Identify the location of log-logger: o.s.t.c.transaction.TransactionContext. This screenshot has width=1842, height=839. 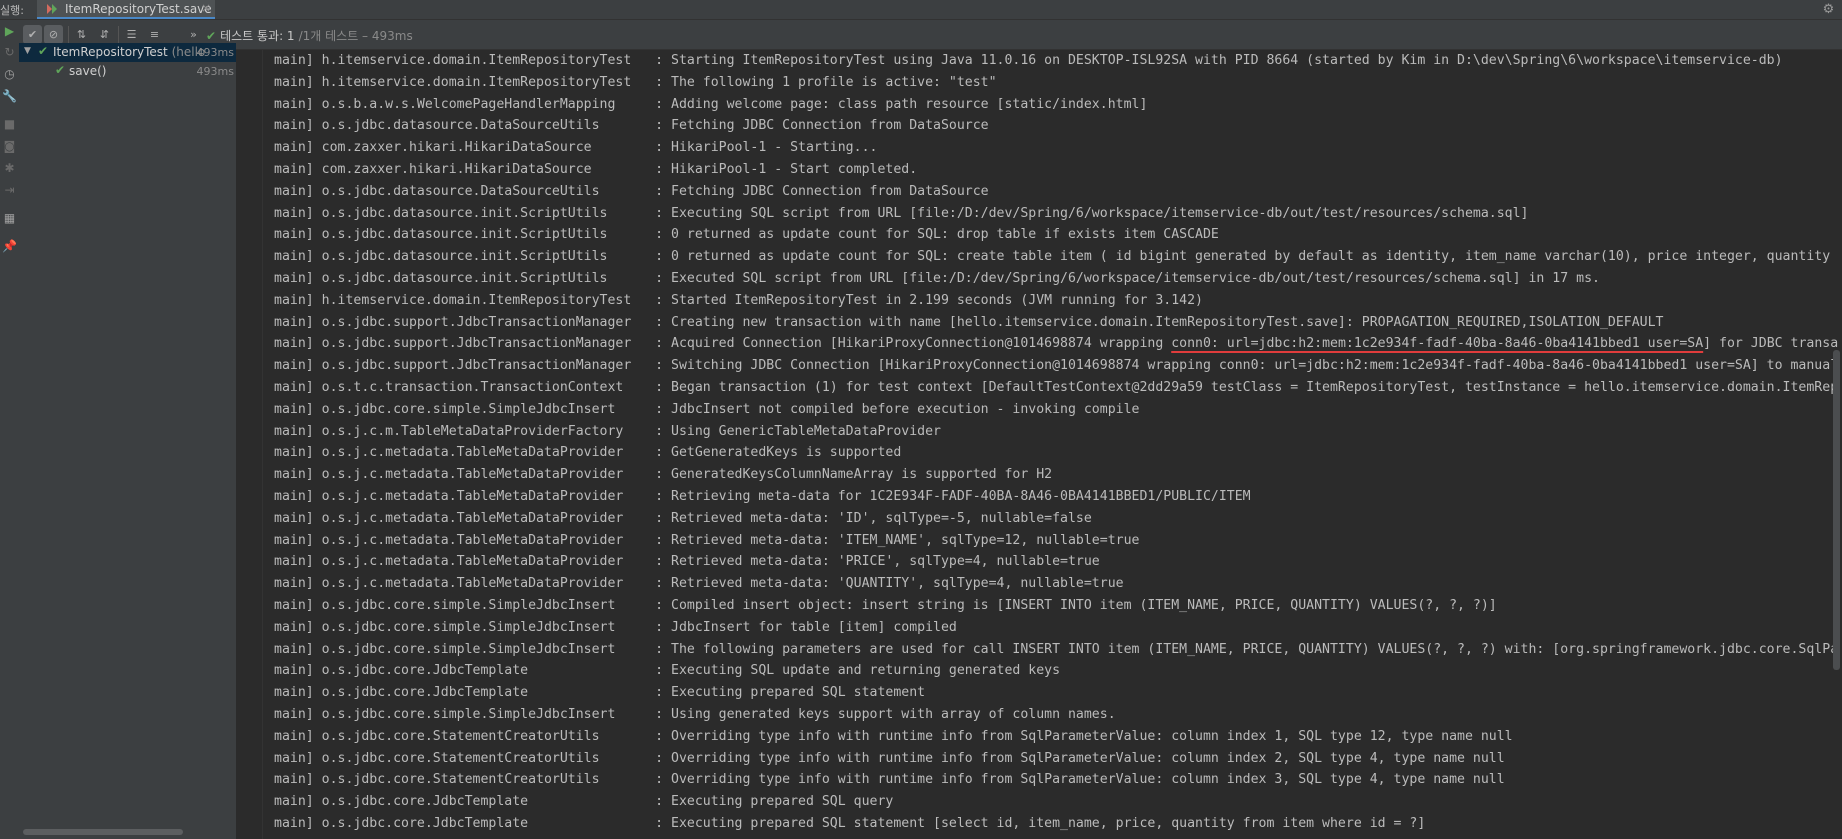
(484, 387).